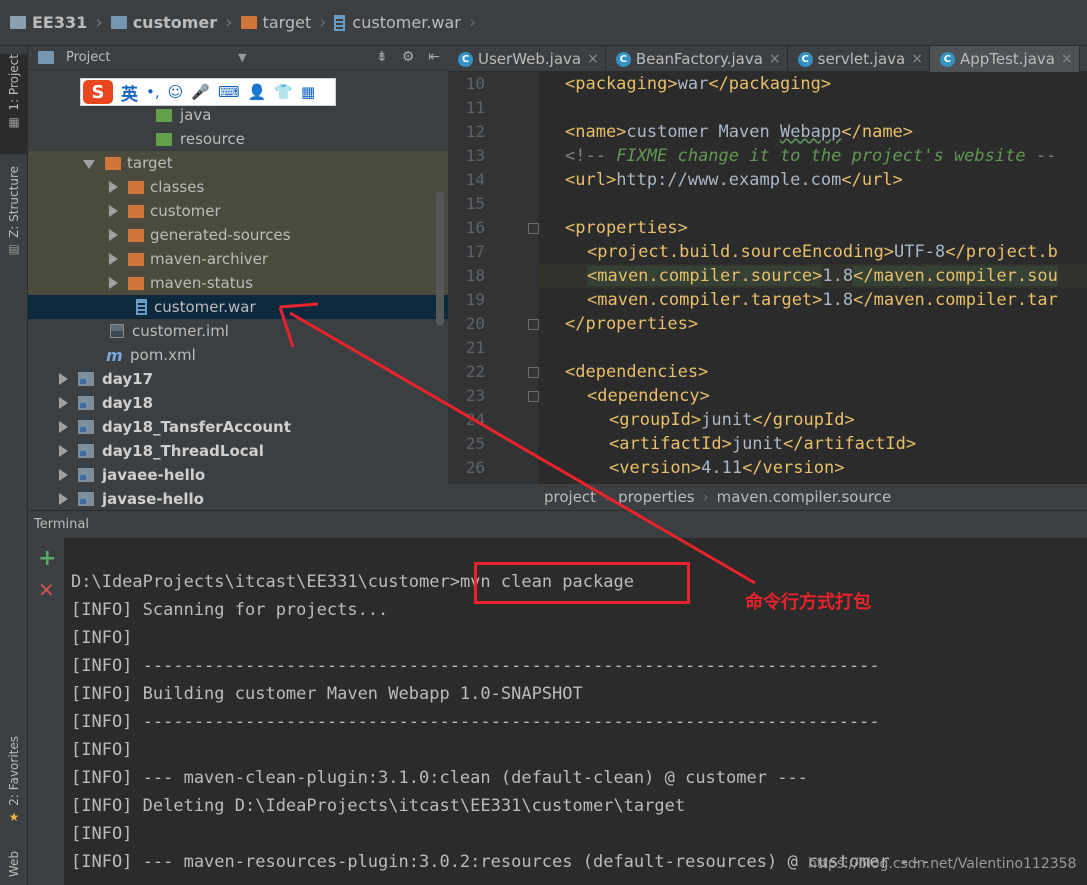 This screenshot has width=1087, height=885. Describe the element at coordinates (238, 163) in the screenshot. I see `tree-item-target: target` at that location.